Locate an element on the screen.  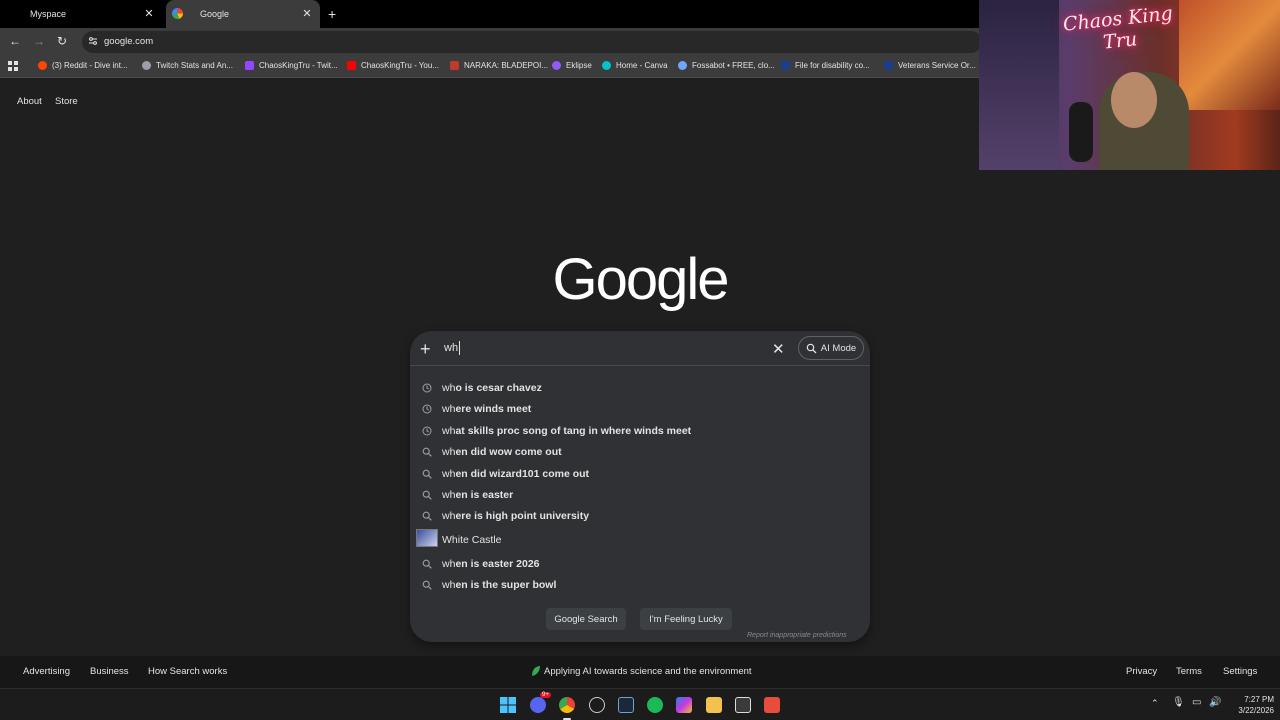
suggestion-item: where is high point university is located at coordinates (640, 516).